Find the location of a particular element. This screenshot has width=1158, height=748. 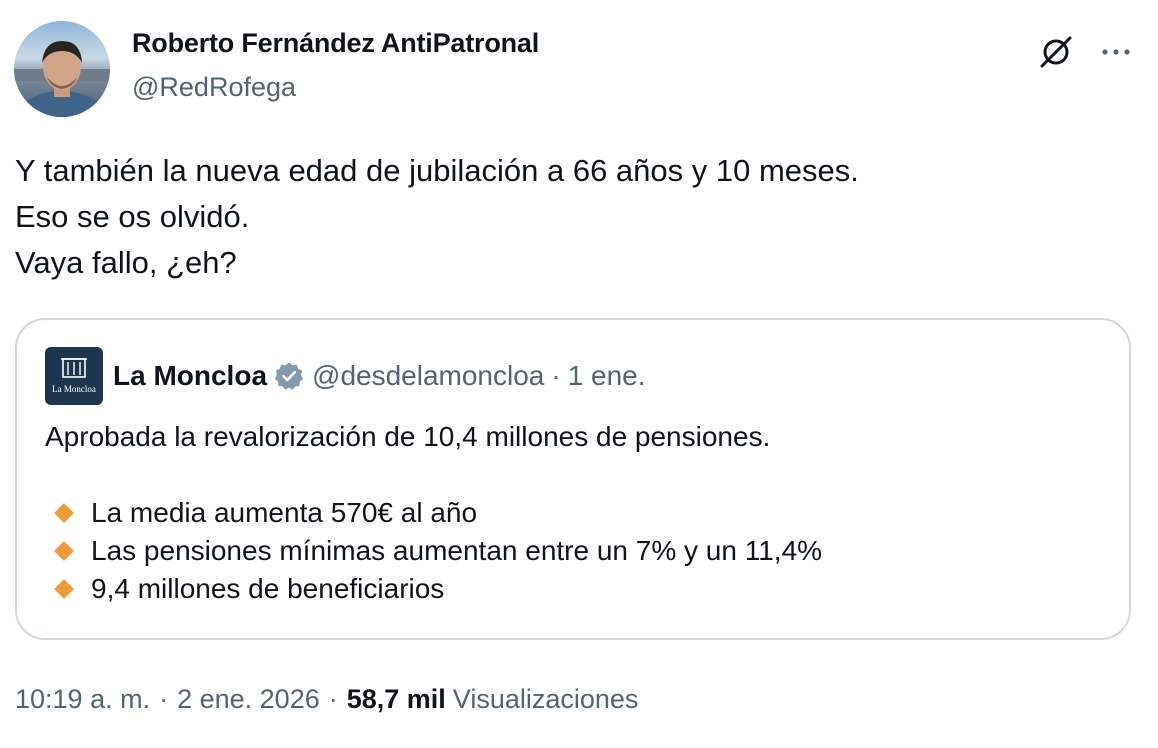

list-item-text: La media aumenta 570€ al año is located at coordinates (284, 512).